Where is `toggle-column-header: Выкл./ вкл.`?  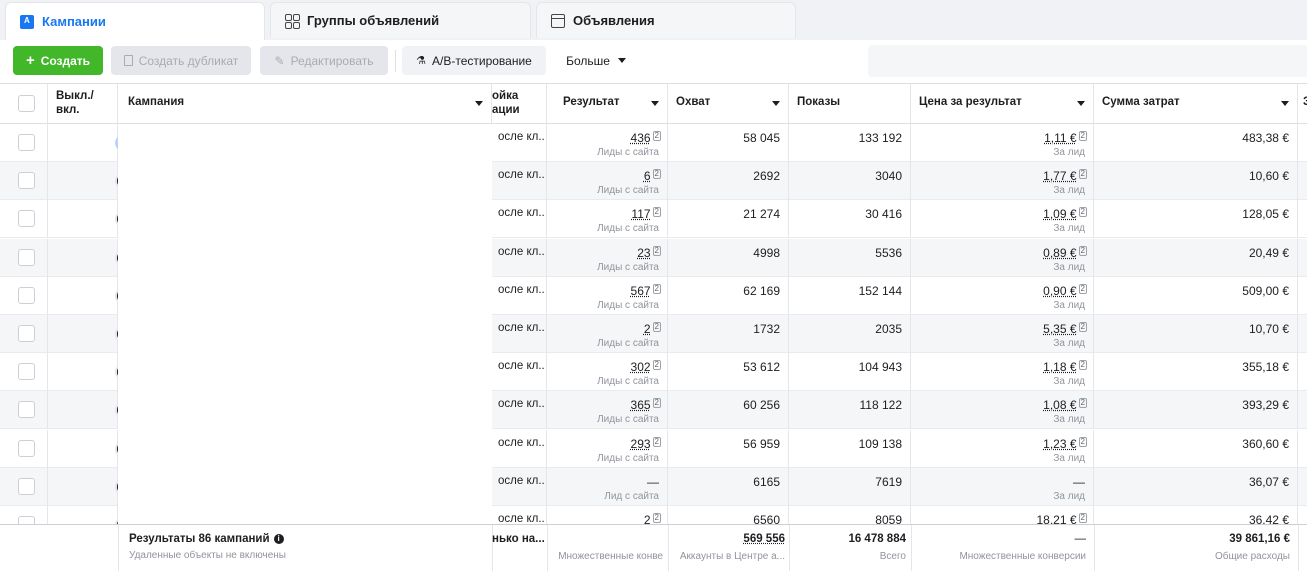 toggle-column-header: Выкл./ вкл. is located at coordinates (83, 104).